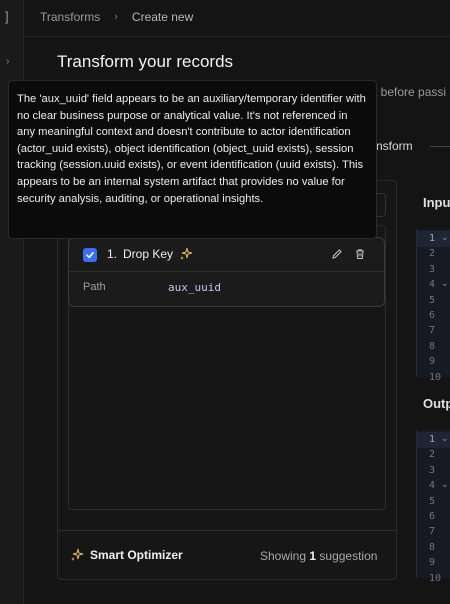 This screenshot has width=450, height=604. I want to click on trash-icon, so click(360, 254).